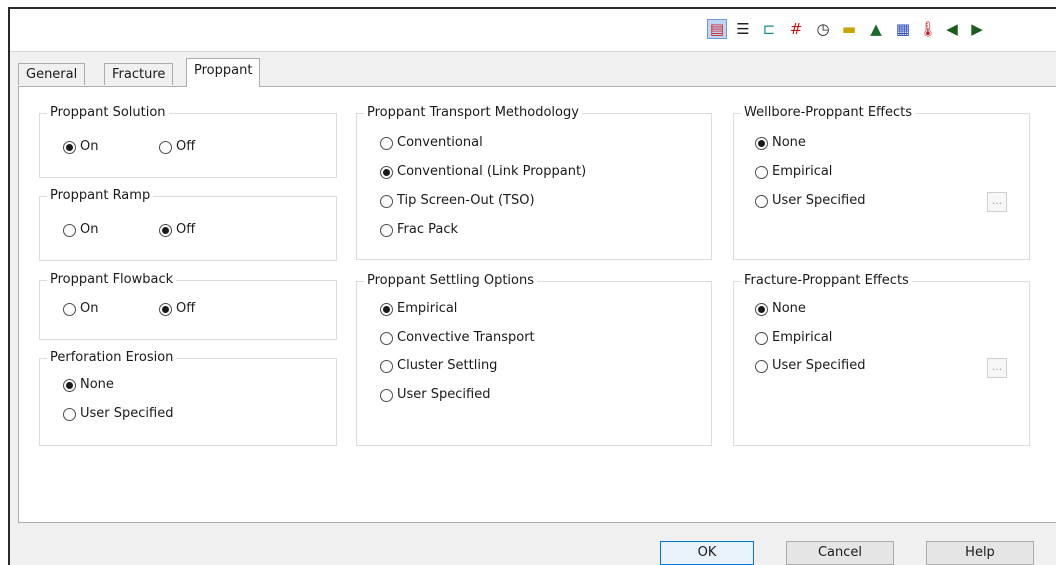 The image size is (1056, 565). I want to click on radio-label: Convective Transport, so click(466, 337).